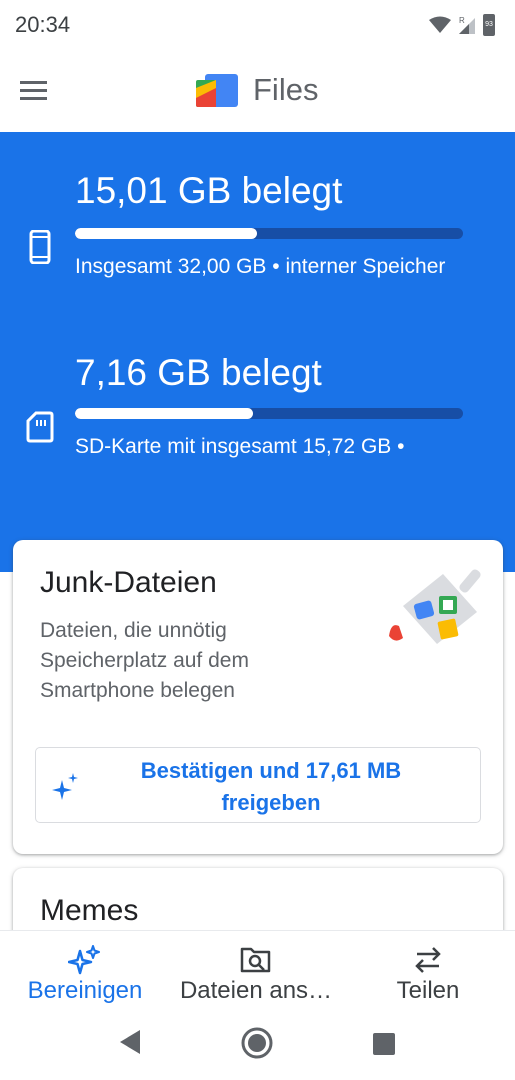 The image size is (515, 1080). What do you see at coordinates (255, 960) in the screenshot?
I see `folder-search-icon` at bounding box center [255, 960].